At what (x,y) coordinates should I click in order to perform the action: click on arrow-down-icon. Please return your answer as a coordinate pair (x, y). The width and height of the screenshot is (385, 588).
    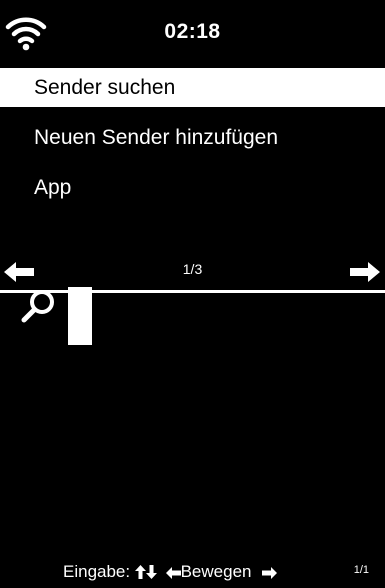
    Looking at the image, I should click on (151, 572).